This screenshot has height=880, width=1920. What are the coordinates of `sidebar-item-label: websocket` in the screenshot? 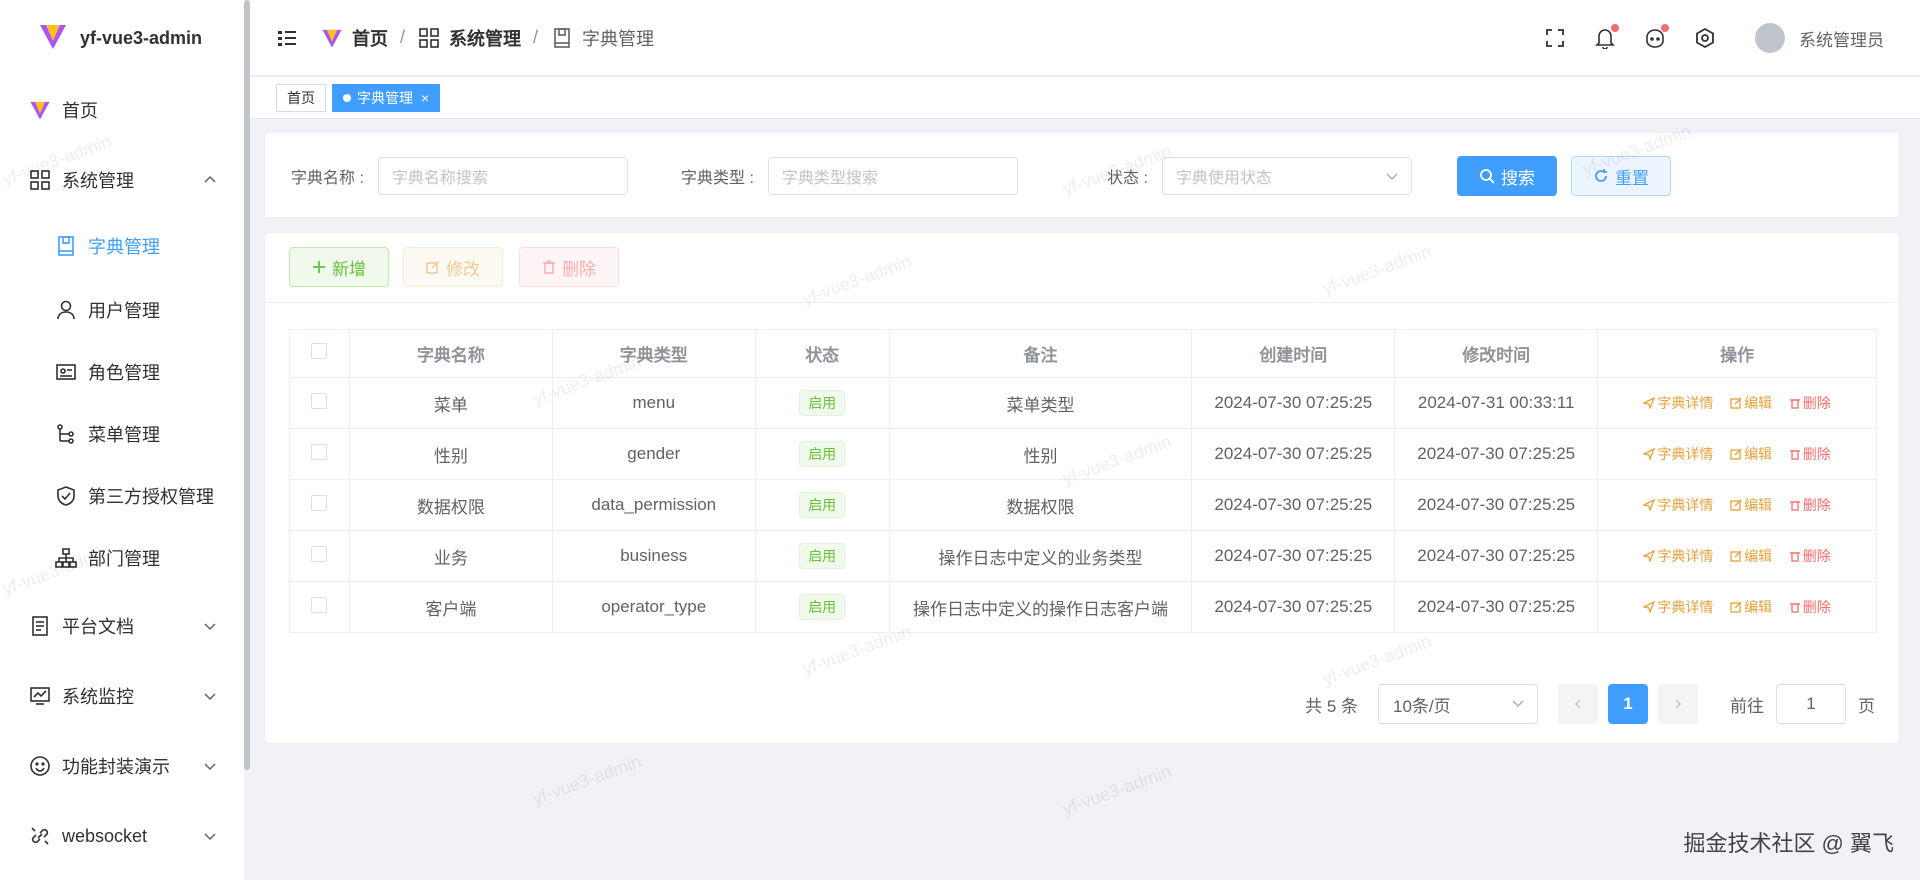 It's located at (105, 835).